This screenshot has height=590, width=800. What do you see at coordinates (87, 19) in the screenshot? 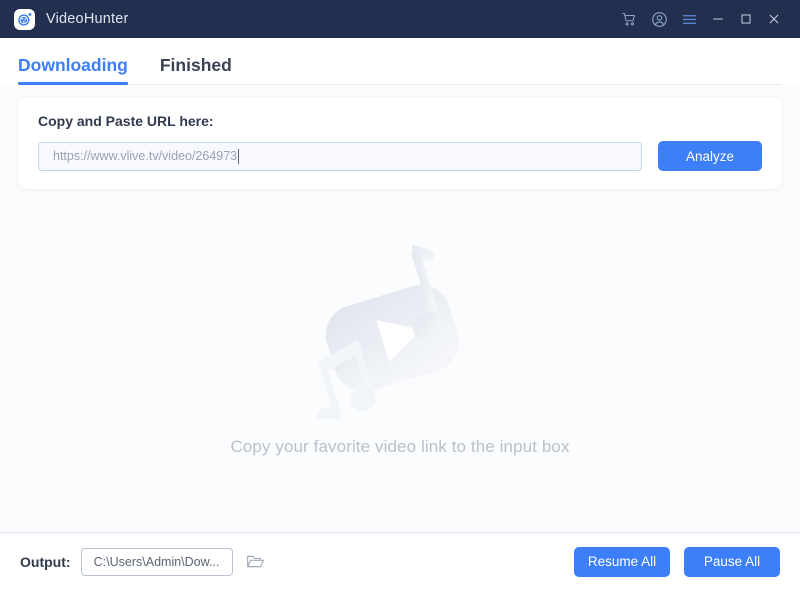
I see `app-title: VideoHunter` at bounding box center [87, 19].